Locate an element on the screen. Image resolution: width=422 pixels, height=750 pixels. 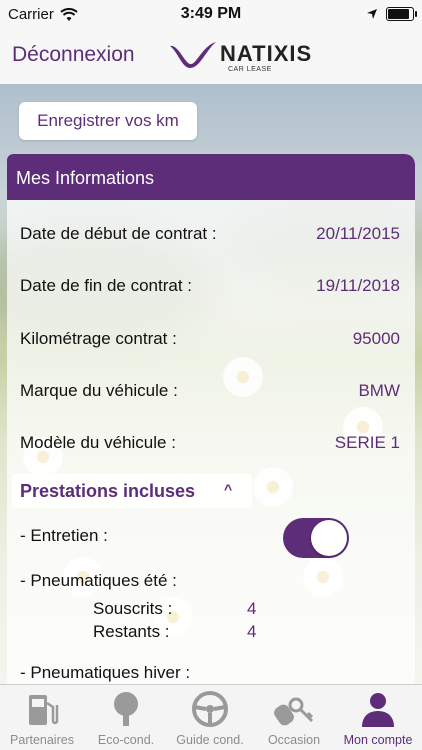
logo-subtitle: CAR LEASE is located at coordinates (250, 69).